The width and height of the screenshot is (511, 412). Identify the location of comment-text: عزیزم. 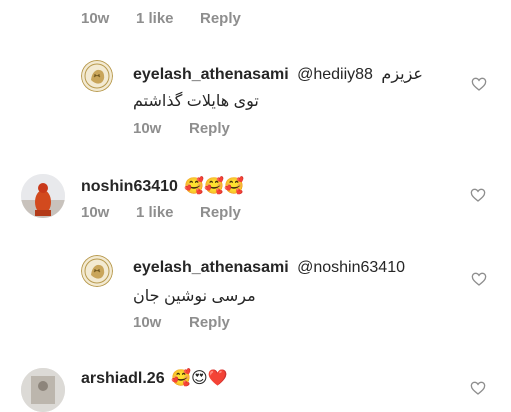
(402, 74).